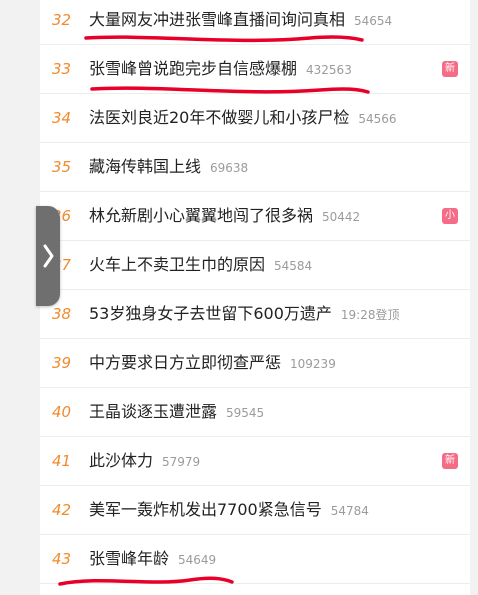 The image size is (478, 595). Describe the element at coordinates (62, 118) in the screenshot. I see `rank-number: 34` at that location.